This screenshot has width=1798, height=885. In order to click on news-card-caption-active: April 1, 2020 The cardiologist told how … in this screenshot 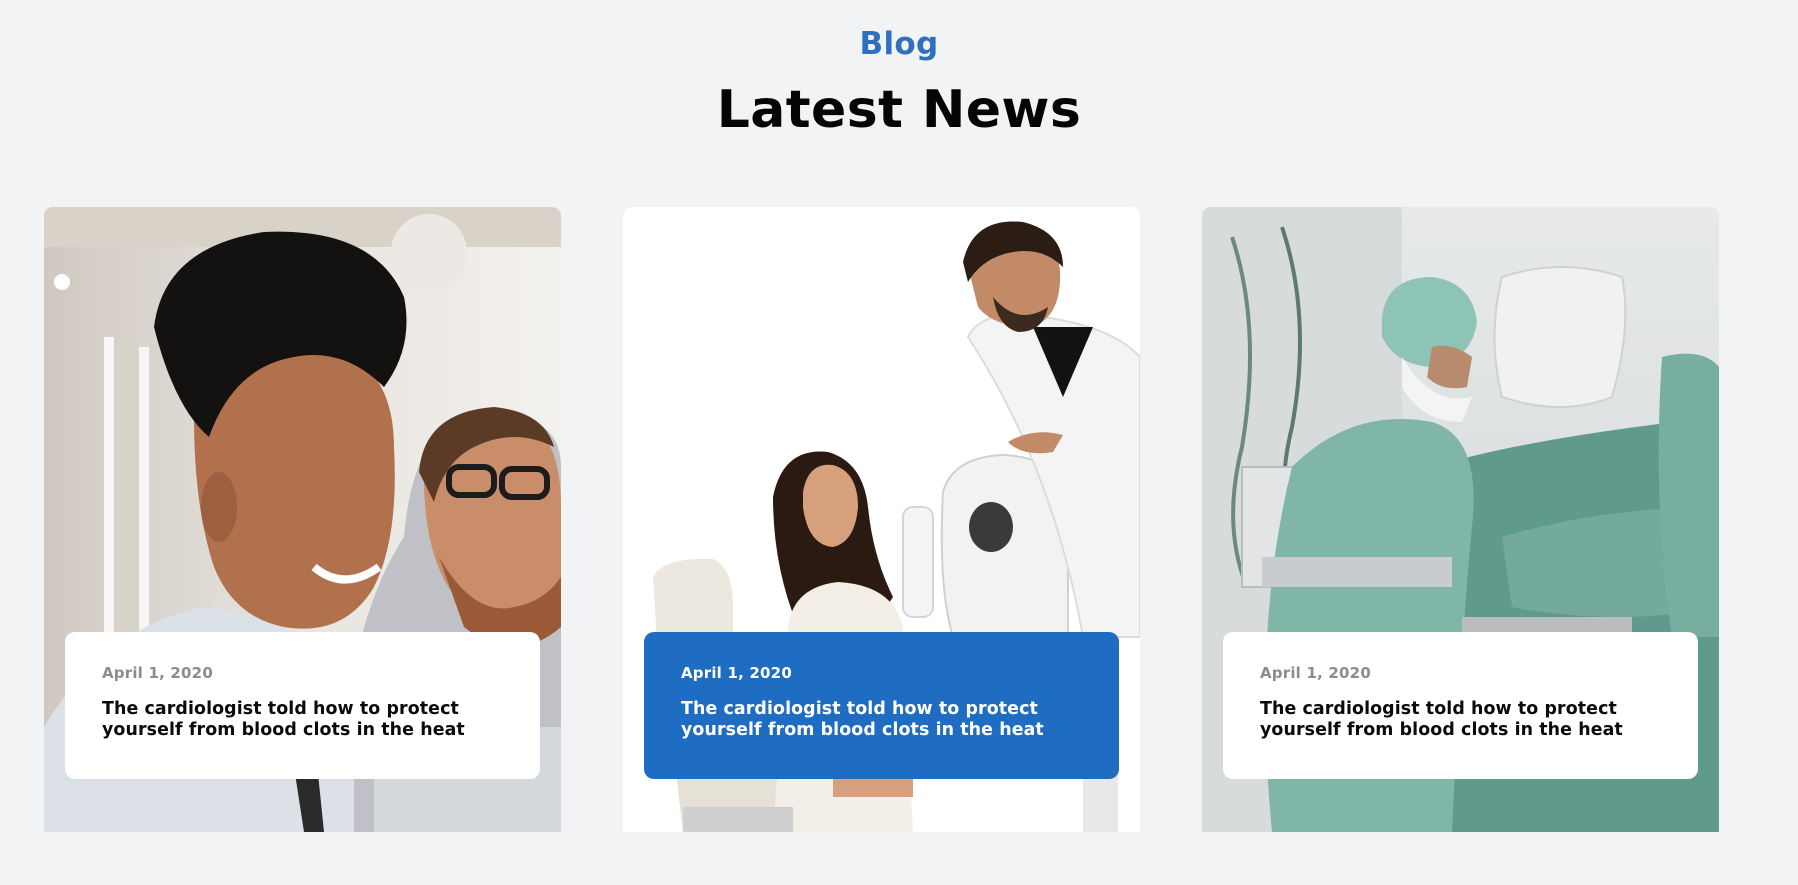, I will do `click(881, 705)`.